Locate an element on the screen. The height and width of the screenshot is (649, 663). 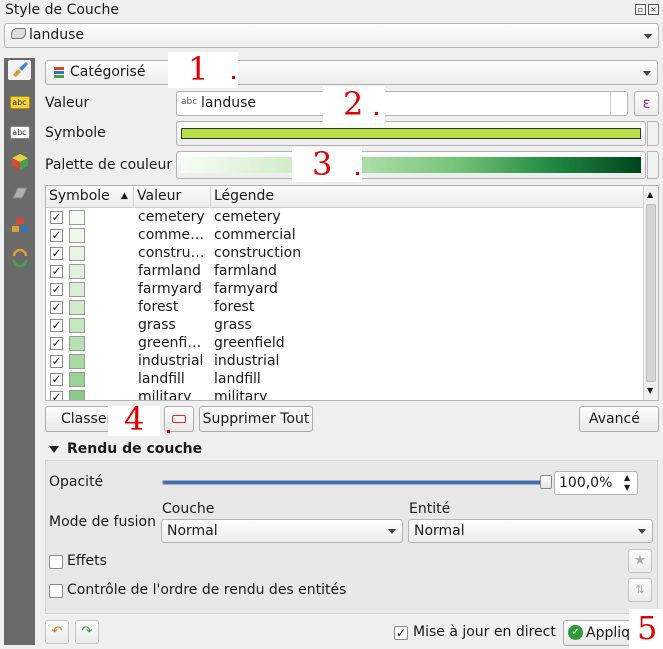
effects-checkbox is located at coordinates (56, 562).